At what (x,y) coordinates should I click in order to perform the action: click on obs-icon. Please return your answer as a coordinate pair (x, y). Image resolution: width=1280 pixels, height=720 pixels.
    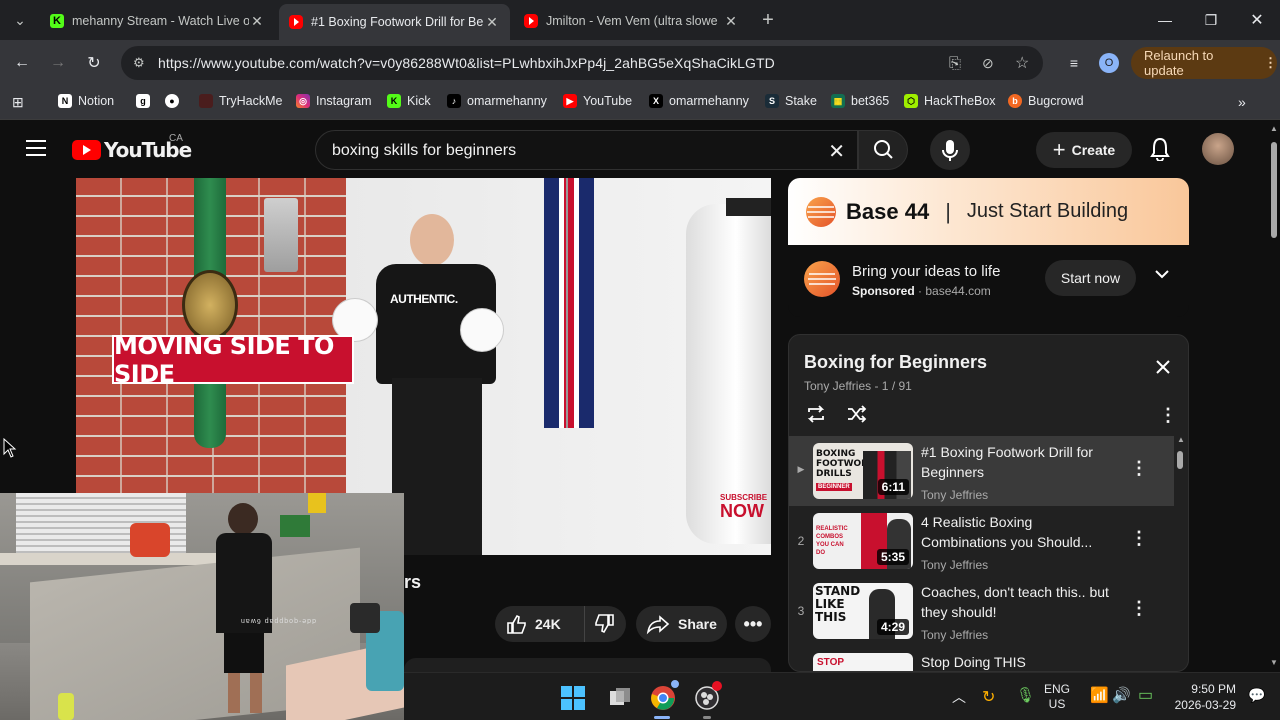
    Looking at the image, I should click on (708, 698).